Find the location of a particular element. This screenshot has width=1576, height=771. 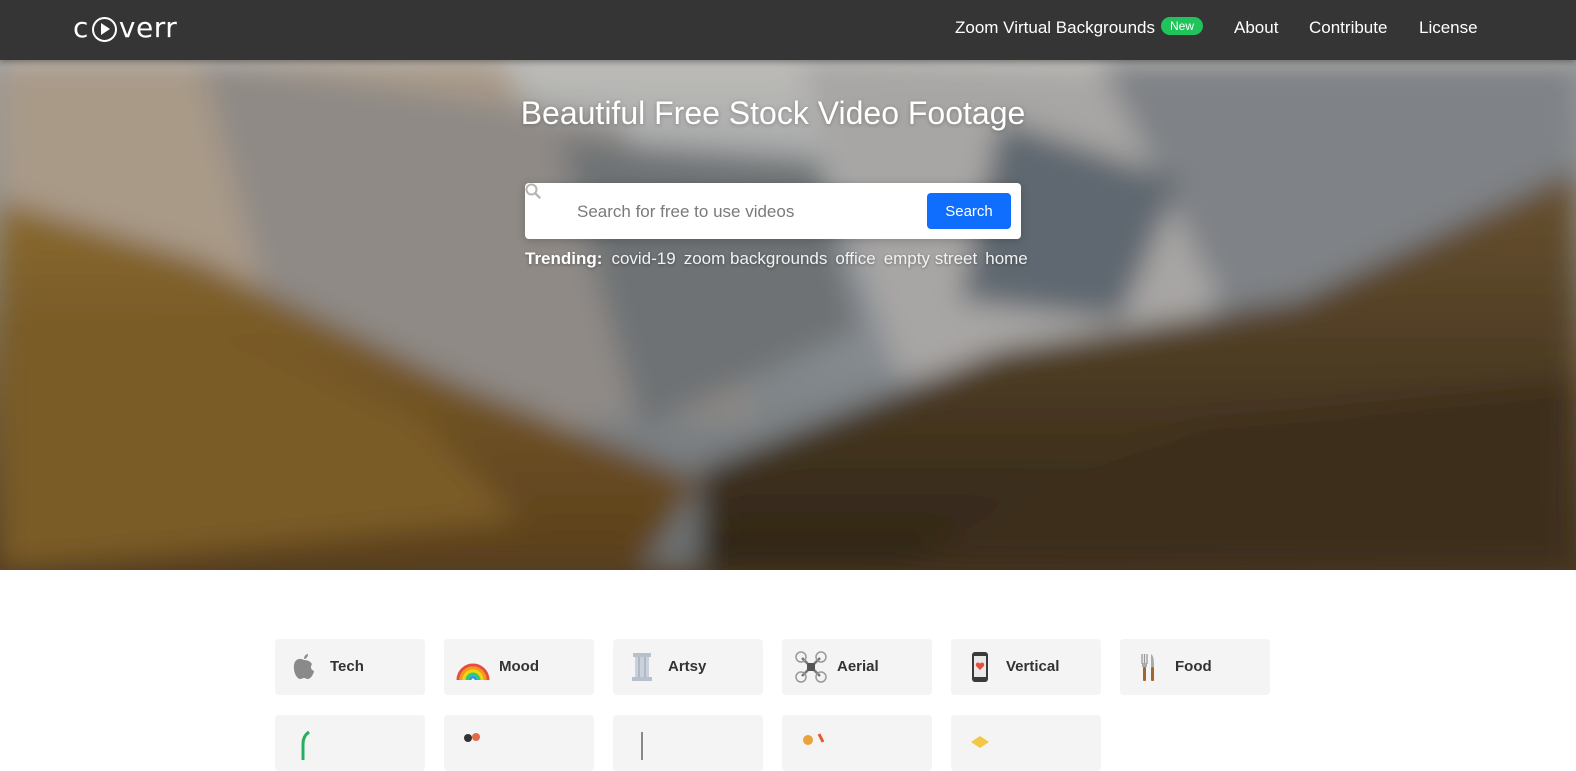

fork-knife-icon is located at coordinates (1147, 667).